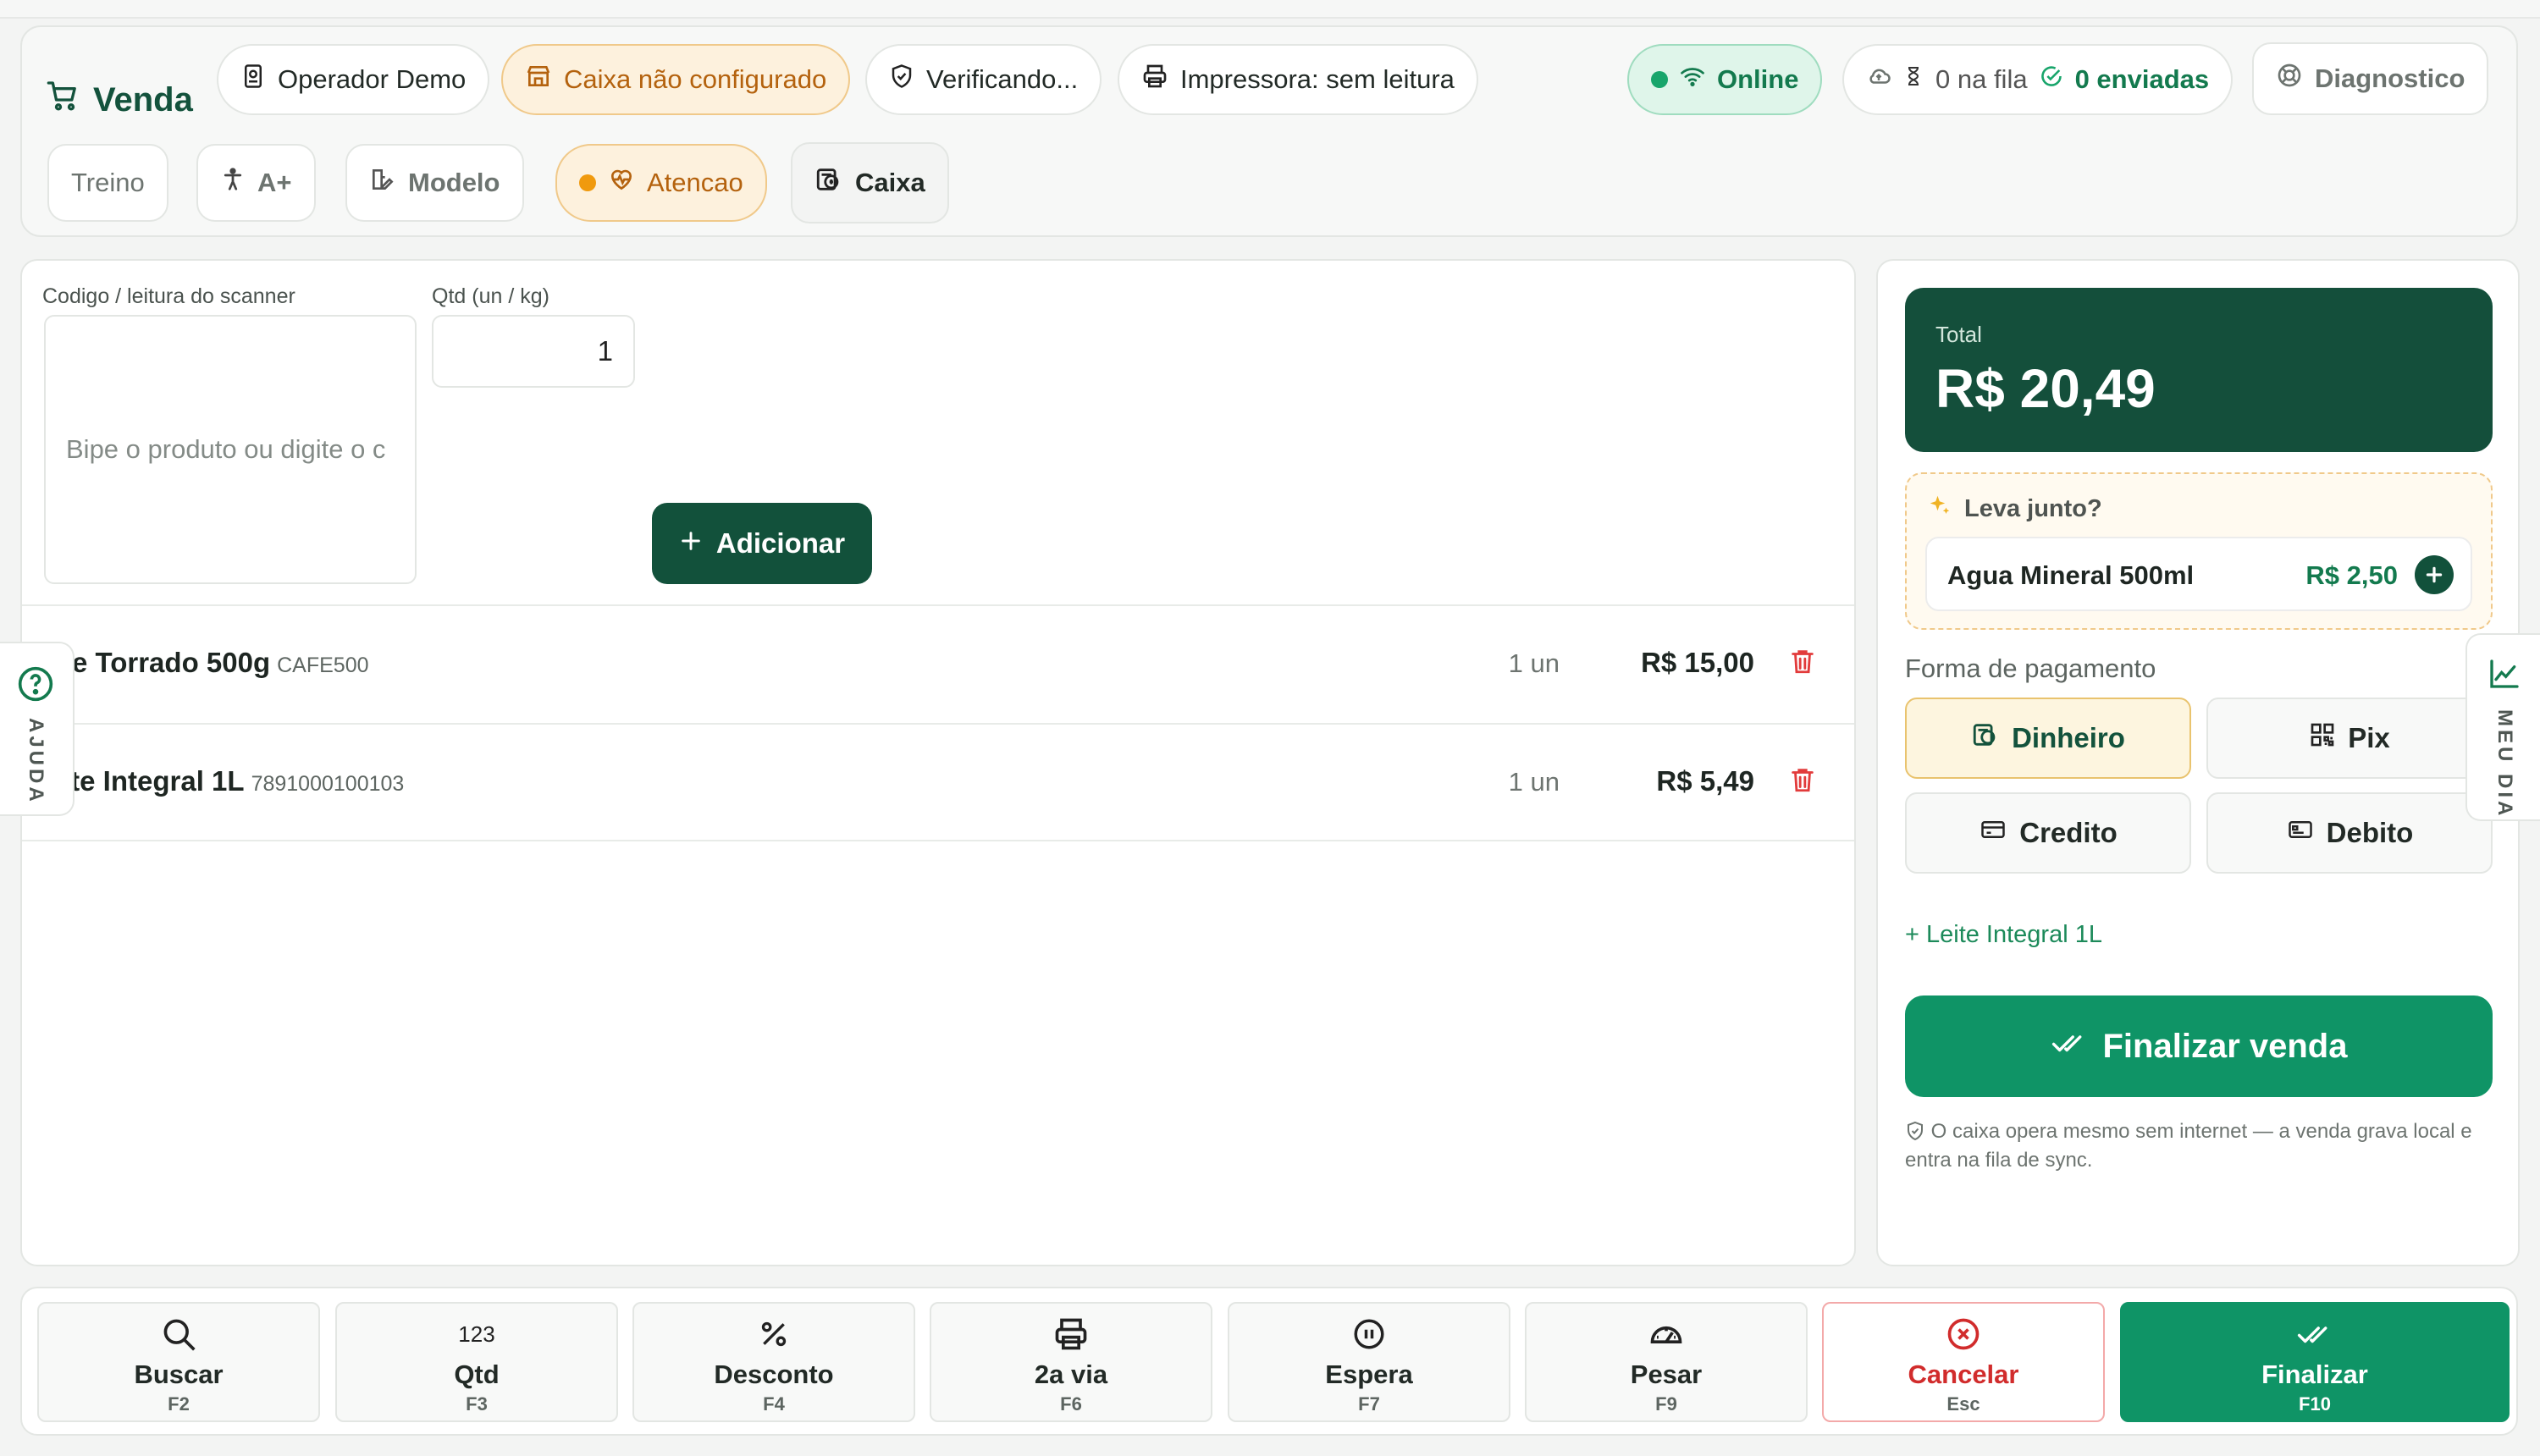 Image resolution: width=2540 pixels, height=1456 pixels. I want to click on cash-register-icon, so click(1985, 738).